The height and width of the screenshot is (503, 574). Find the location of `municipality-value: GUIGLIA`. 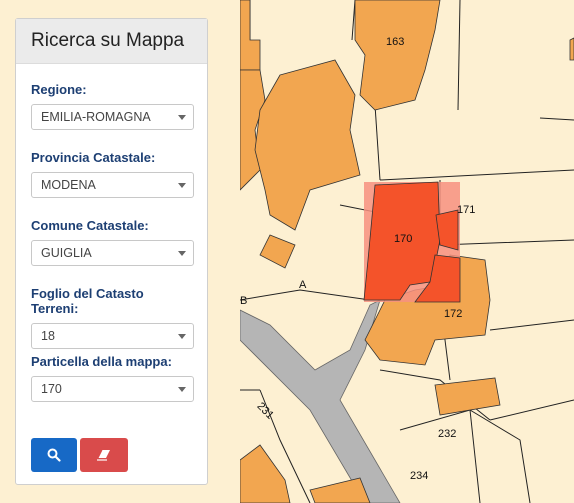

municipality-value: GUIGLIA is located at coordinates (66, 253).